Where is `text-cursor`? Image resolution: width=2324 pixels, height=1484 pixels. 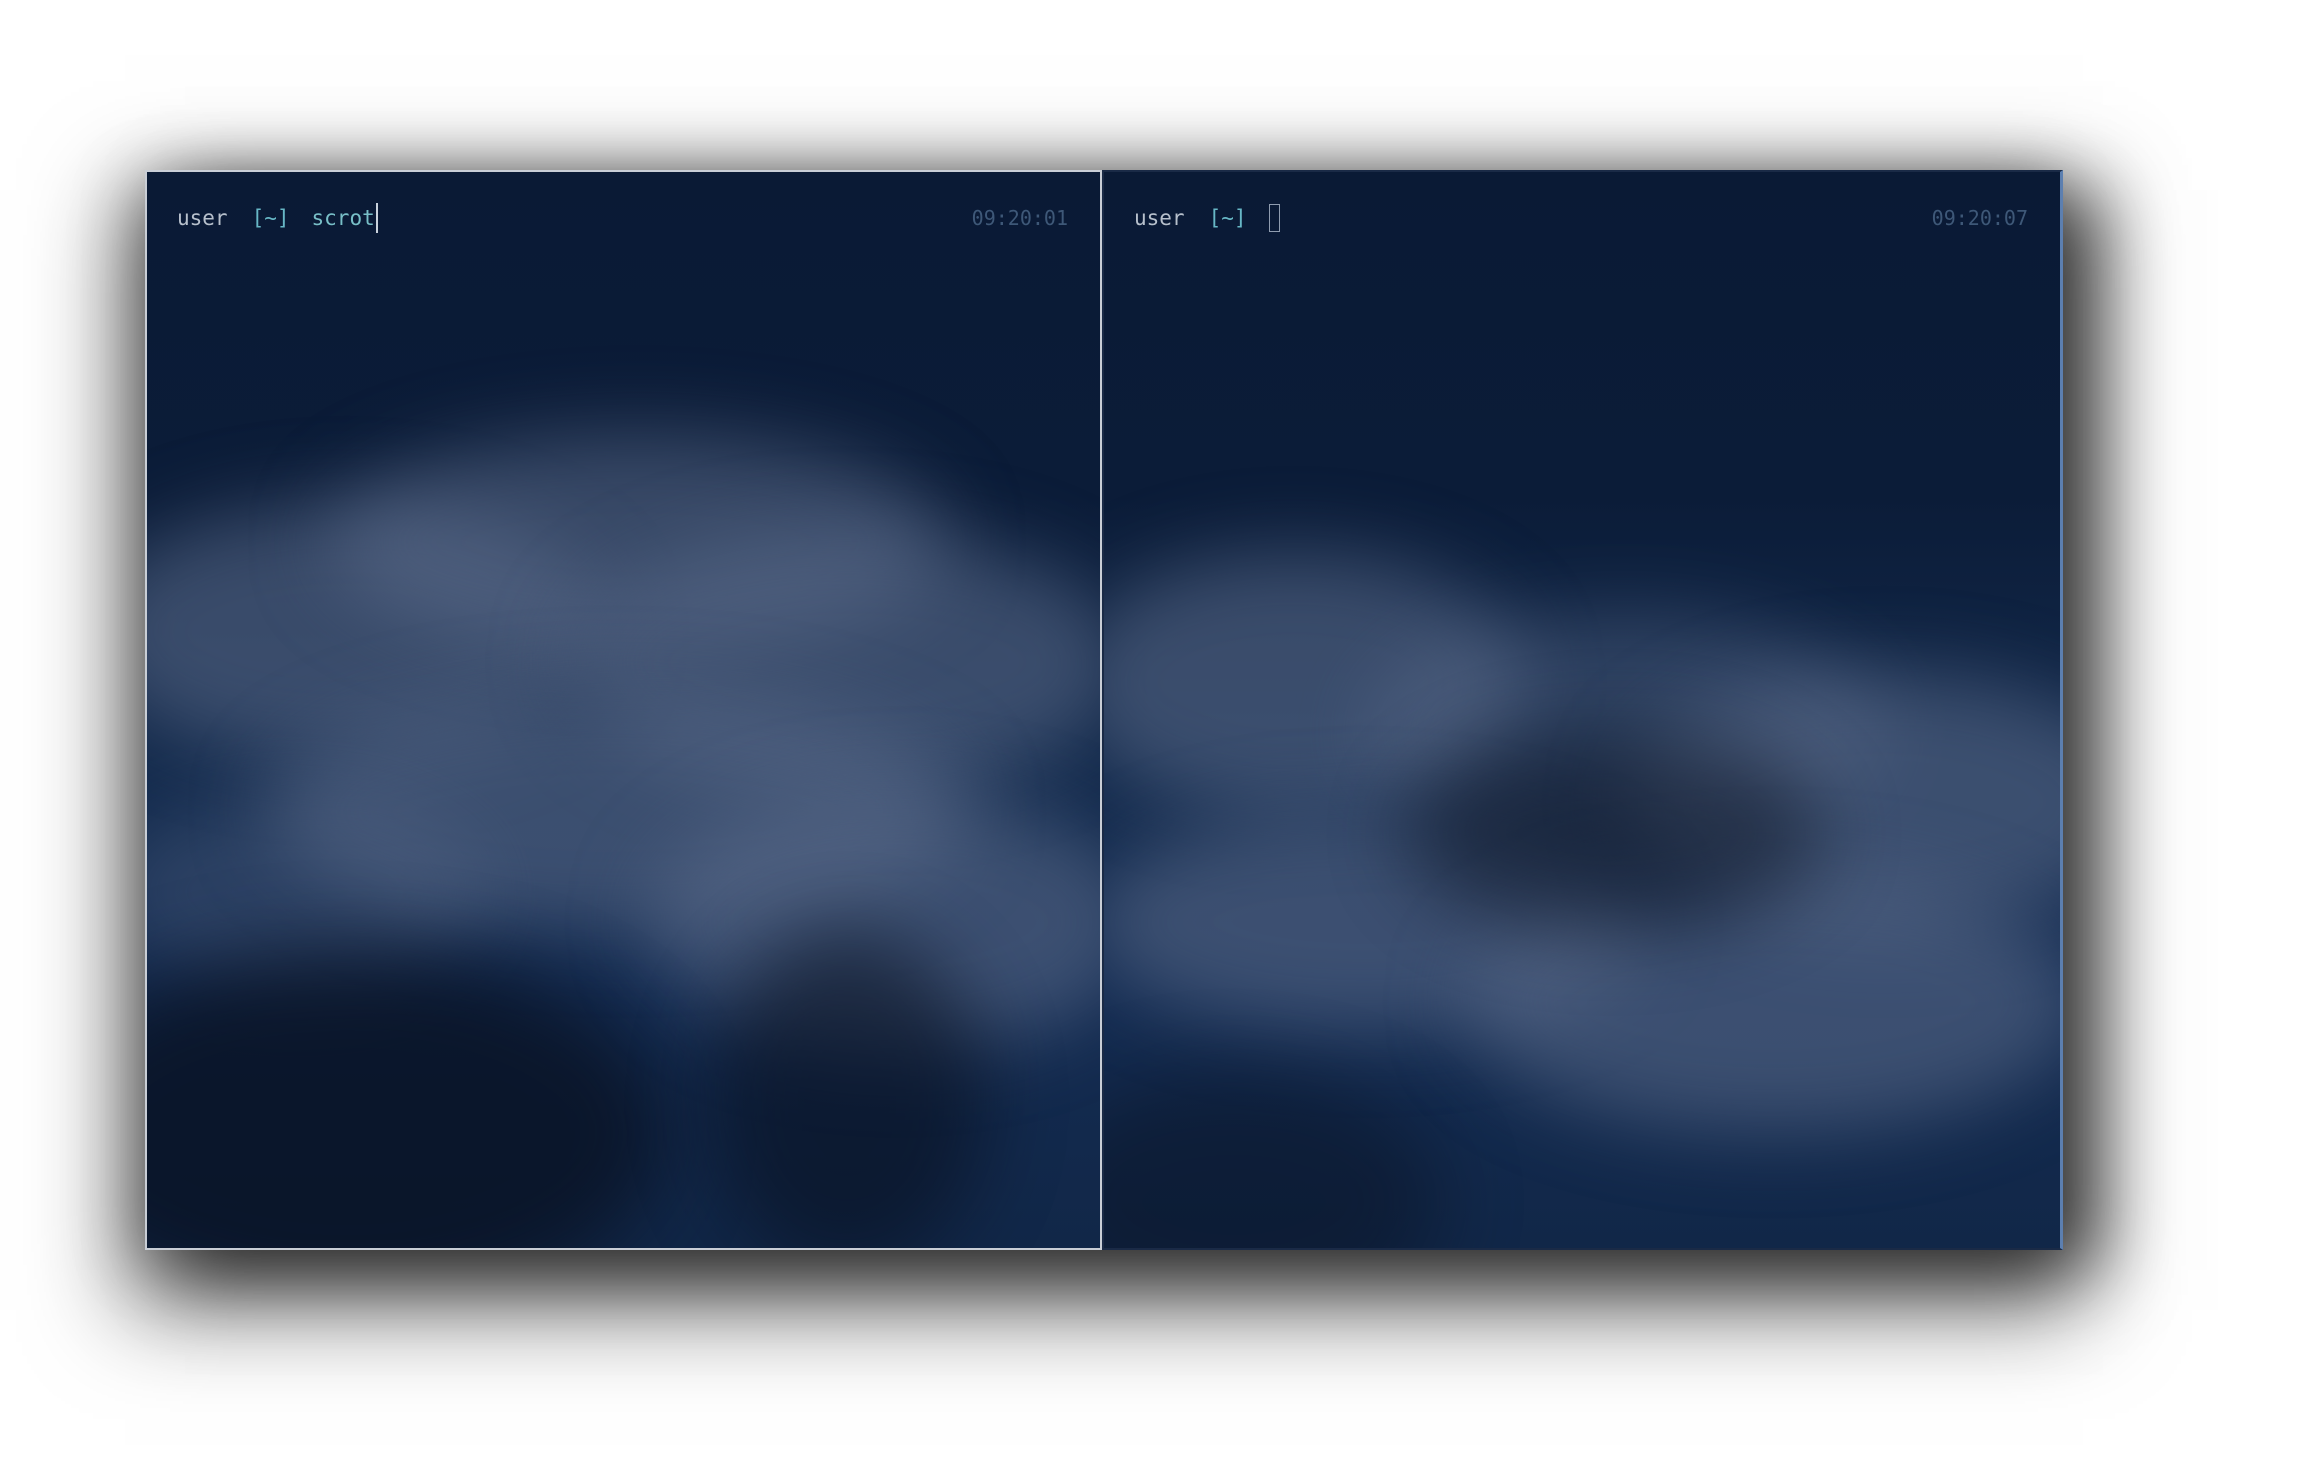 text-cursor is located at coordinates (376, 218).